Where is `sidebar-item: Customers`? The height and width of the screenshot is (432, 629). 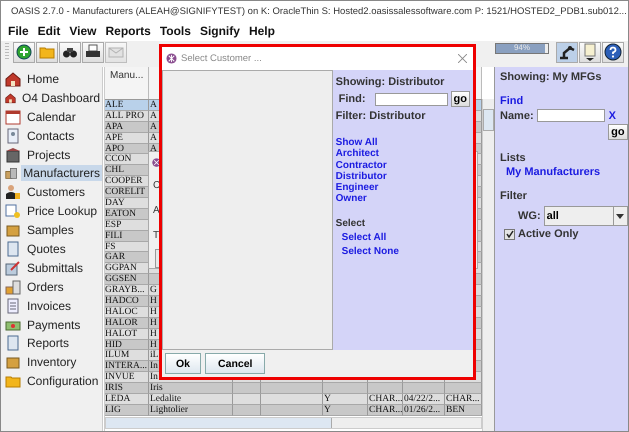 sidebar-item: Customers is located at coordinates (56, 192).